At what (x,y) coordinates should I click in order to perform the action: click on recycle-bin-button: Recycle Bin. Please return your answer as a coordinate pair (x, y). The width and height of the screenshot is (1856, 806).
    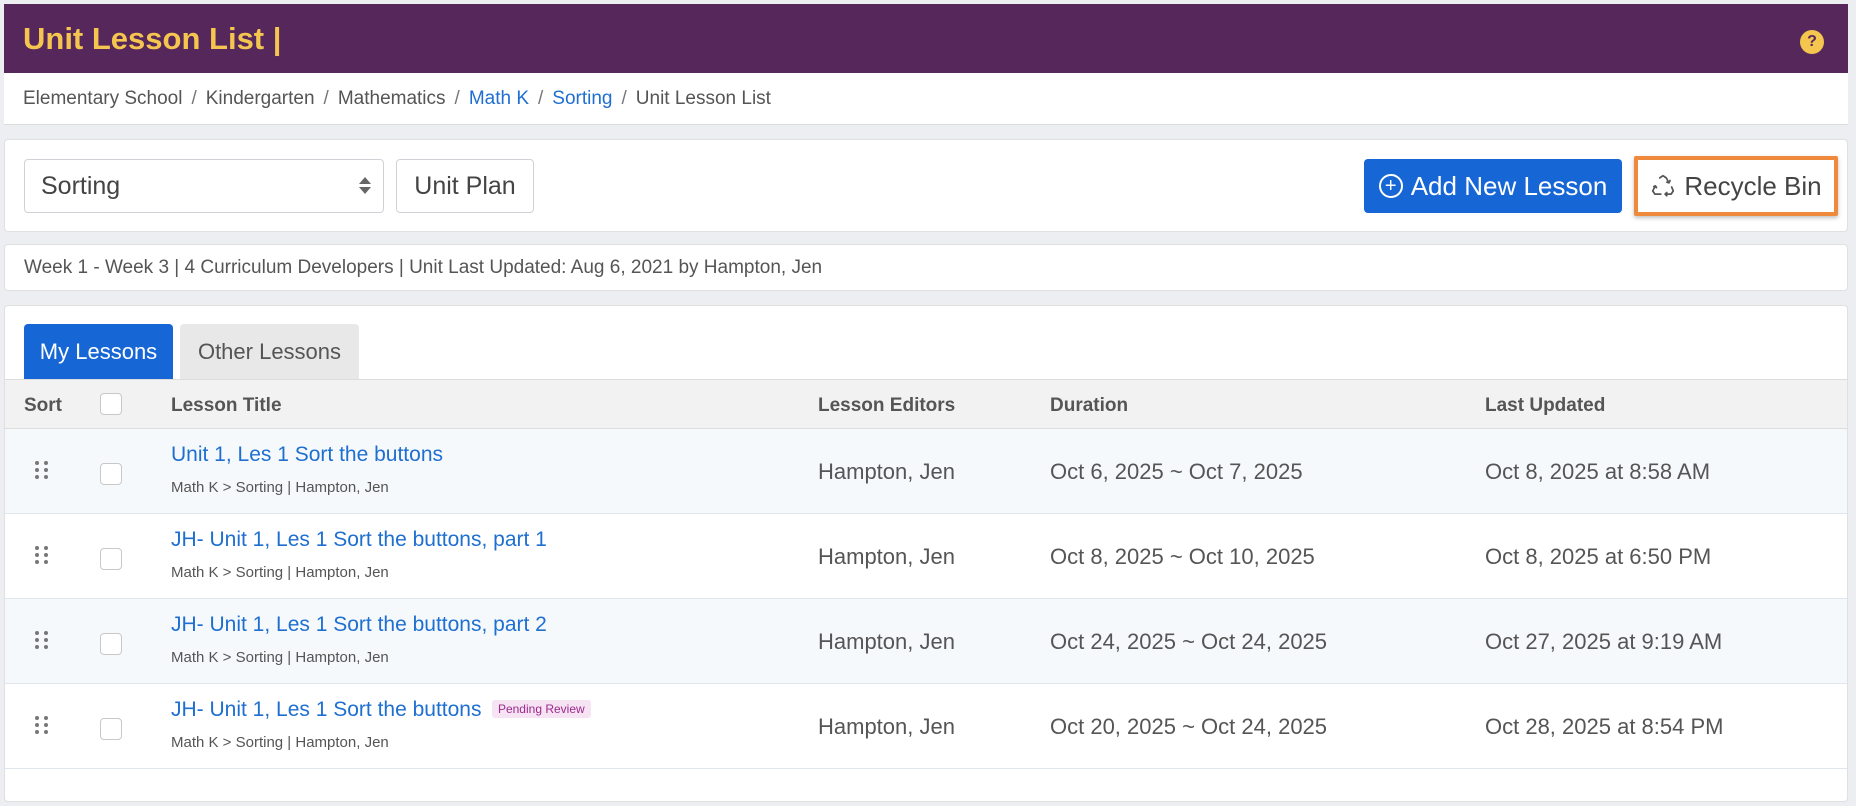
    Looking at the image, I should click on (1736, 186).